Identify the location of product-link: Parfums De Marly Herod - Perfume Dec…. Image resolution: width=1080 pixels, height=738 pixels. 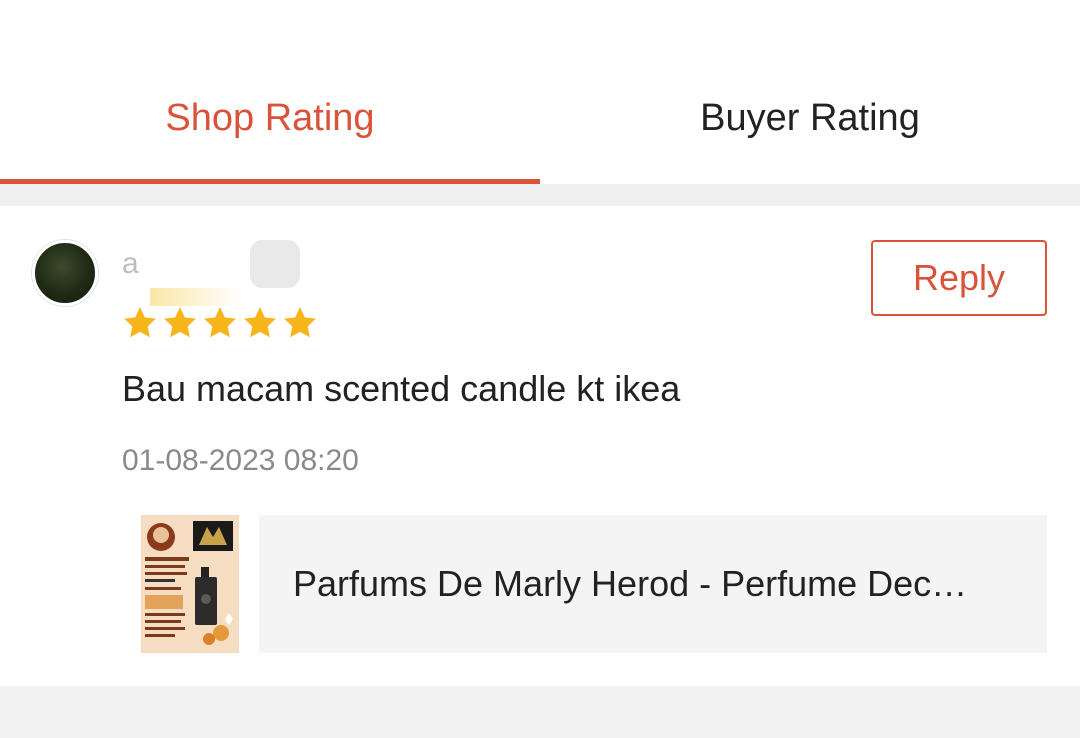
(653, 584).